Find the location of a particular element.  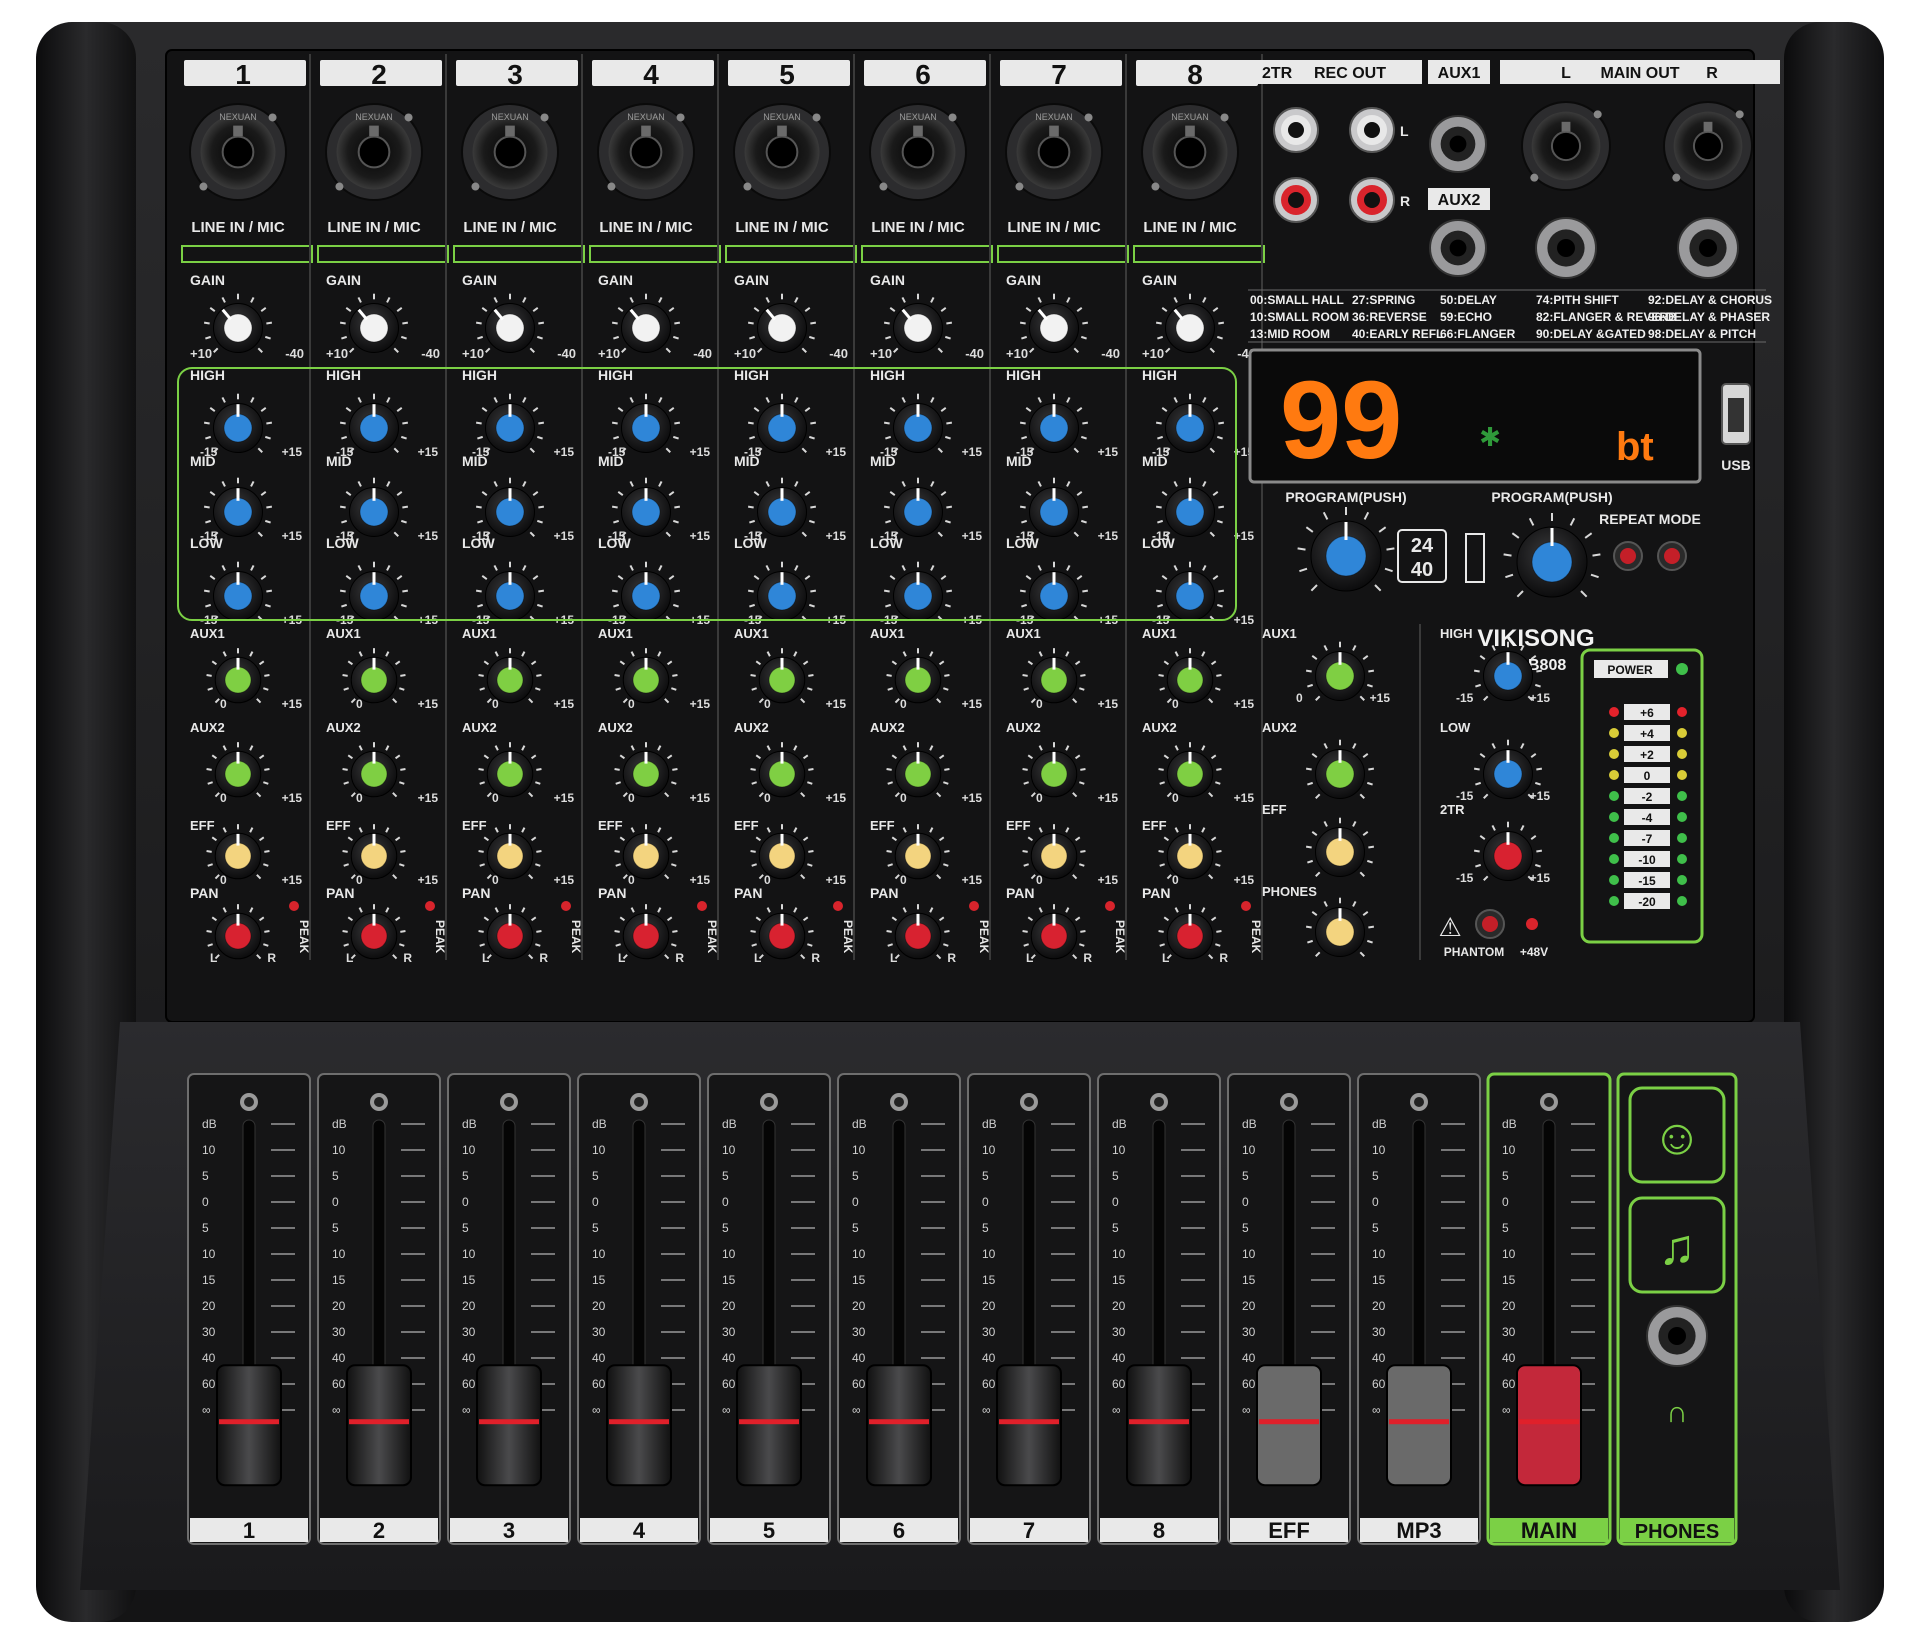

master-high-label: HIGH is located at coordinates (1456, 633).